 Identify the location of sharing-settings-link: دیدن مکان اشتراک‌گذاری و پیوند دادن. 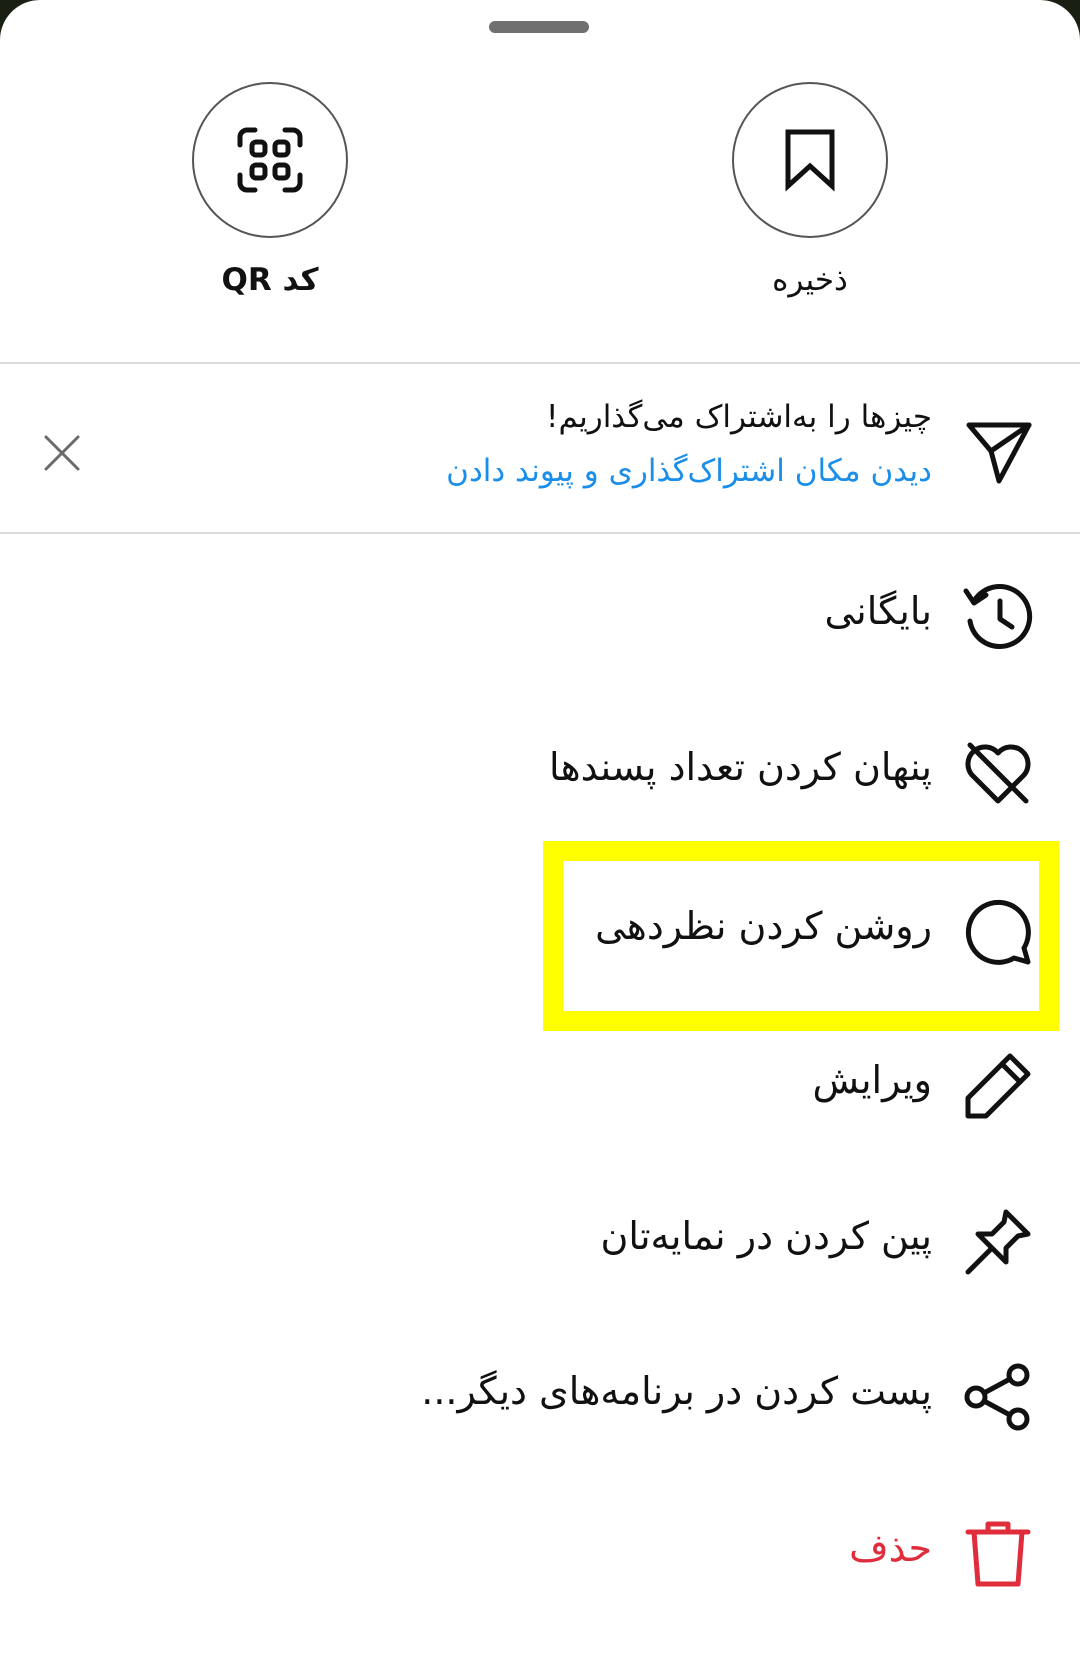
(689, 471).